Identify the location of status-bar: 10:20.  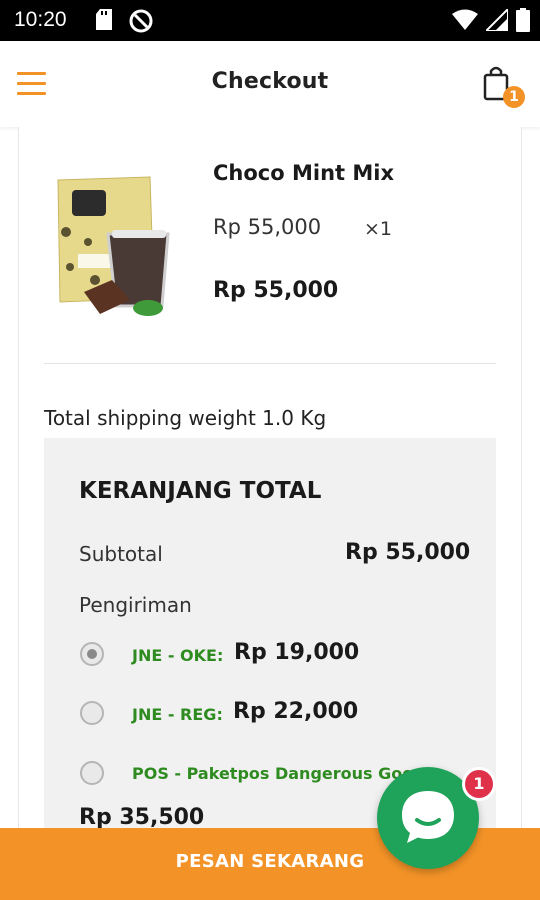
(270, 20).